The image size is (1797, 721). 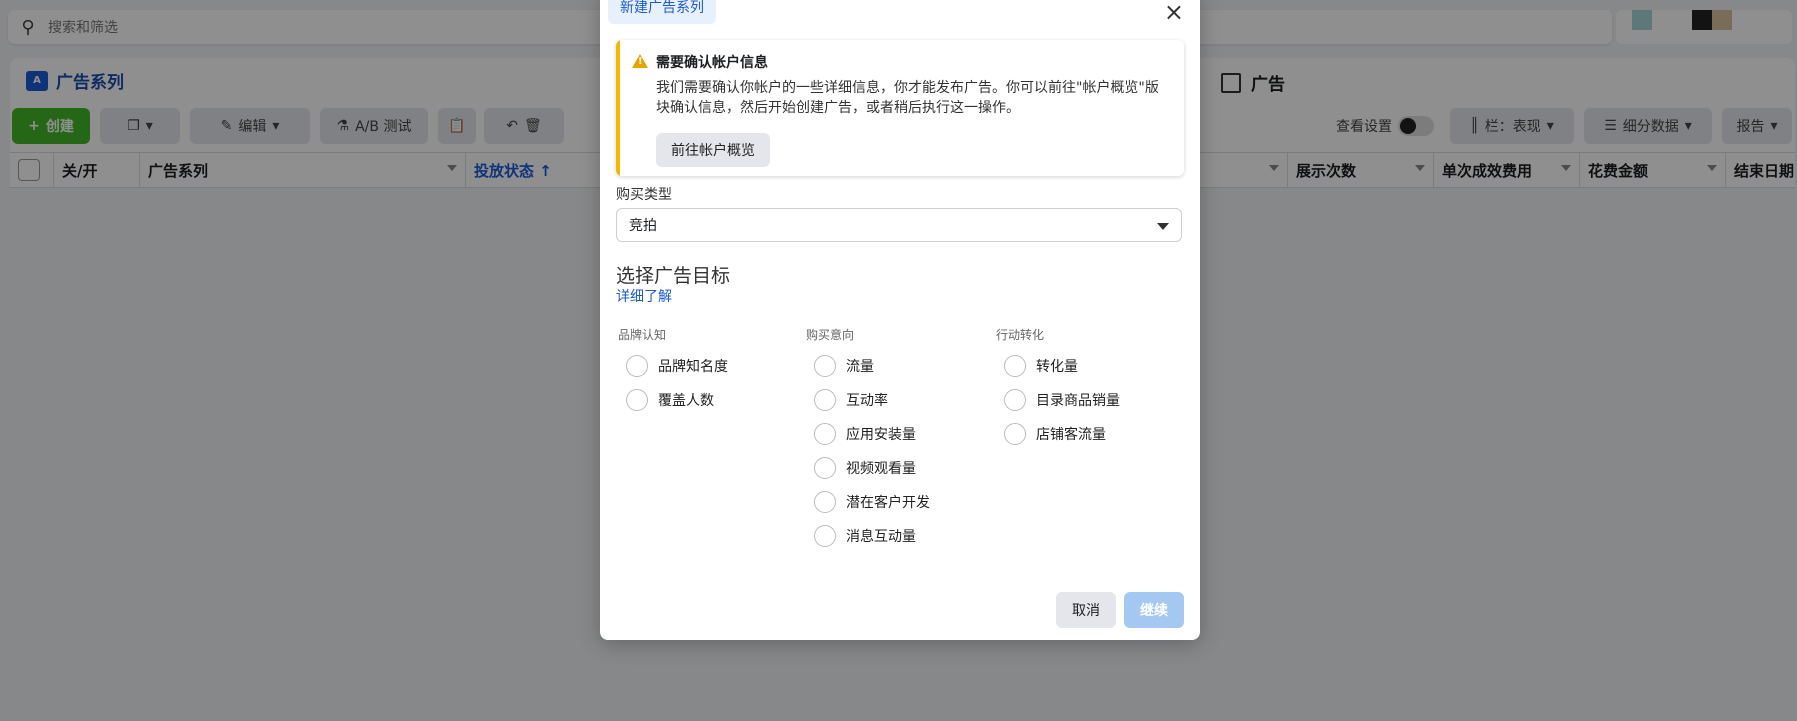 I want to click on objective-option-label: 流量, so click(x=860, y=367).